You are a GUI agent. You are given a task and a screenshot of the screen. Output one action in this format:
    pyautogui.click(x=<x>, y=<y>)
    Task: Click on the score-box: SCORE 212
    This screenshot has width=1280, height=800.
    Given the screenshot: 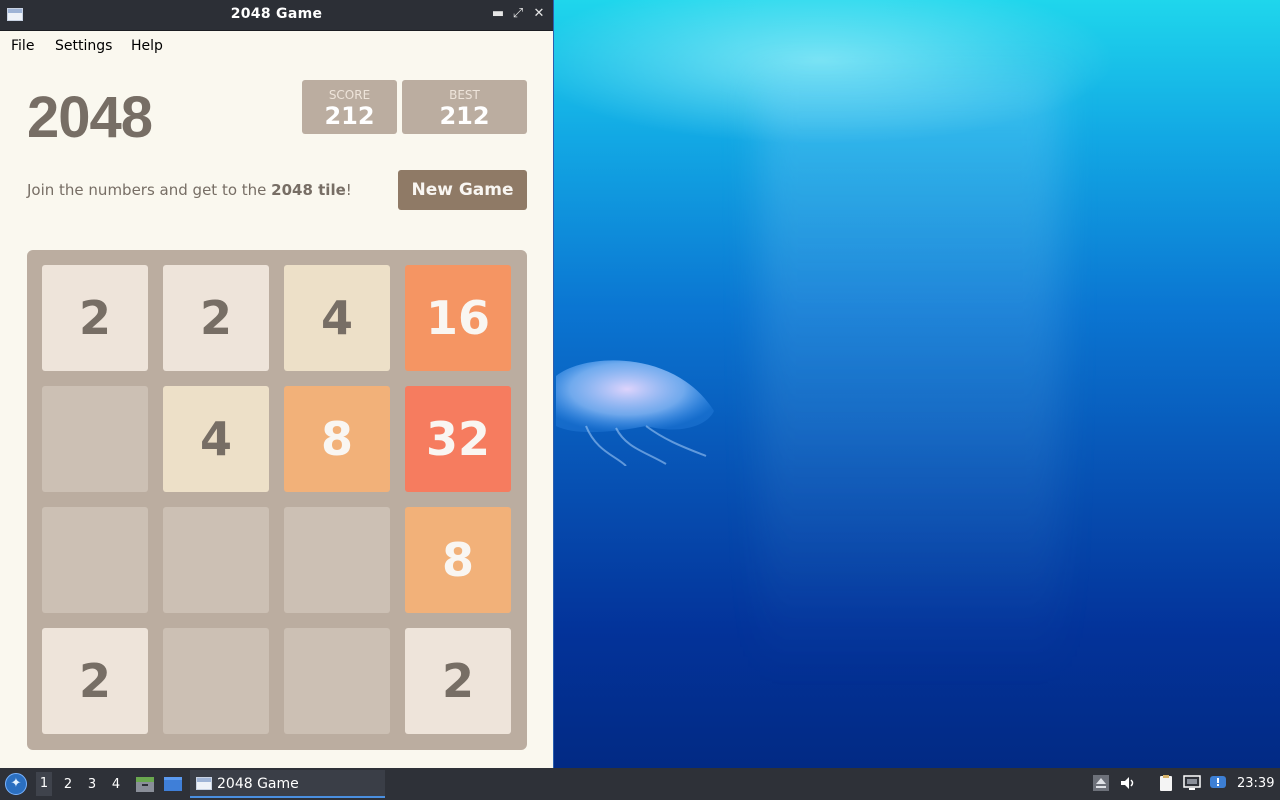 What is the action you would take?
    pyautogui.click(x=349, y=107)
    